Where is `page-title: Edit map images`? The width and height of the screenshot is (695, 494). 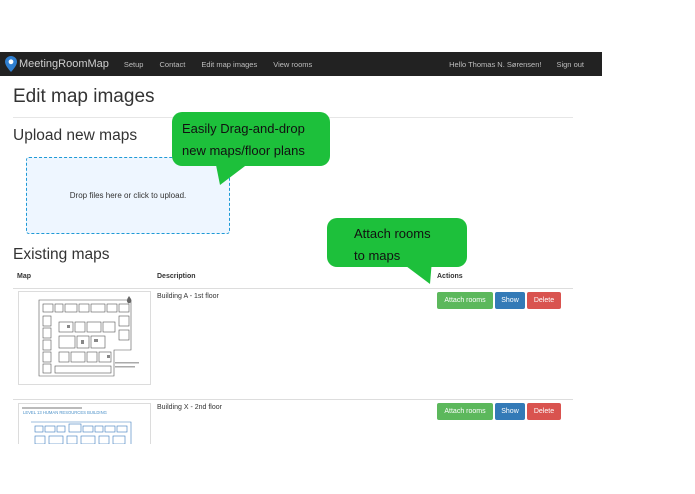
page-title: Edit map images is located at coordinates (84, 96).